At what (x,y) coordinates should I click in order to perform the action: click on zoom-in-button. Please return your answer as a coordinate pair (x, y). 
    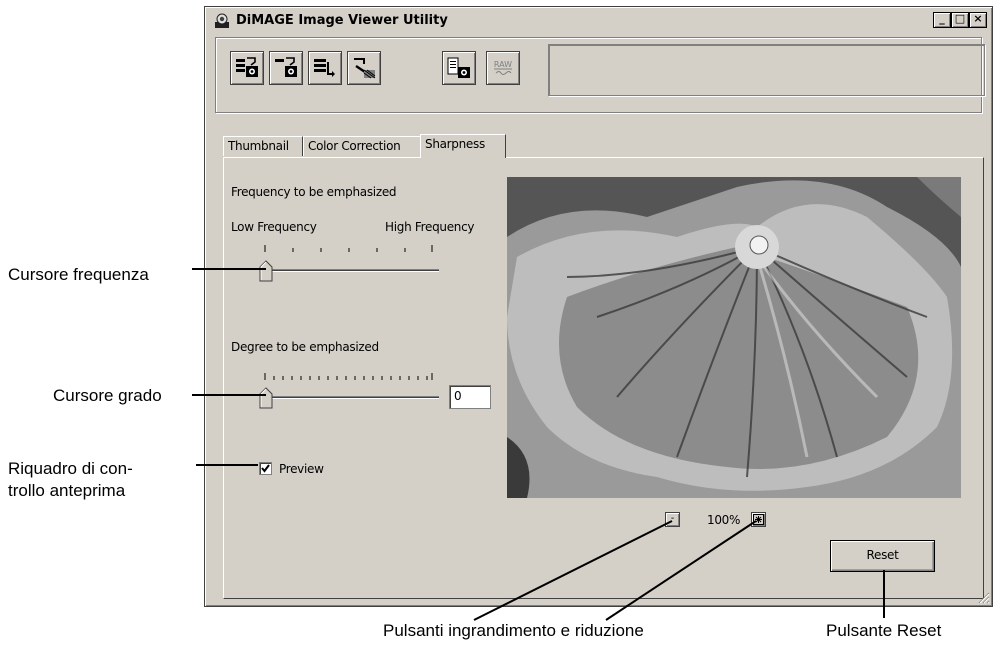
    Looking at the image, I should click on (758, 519).